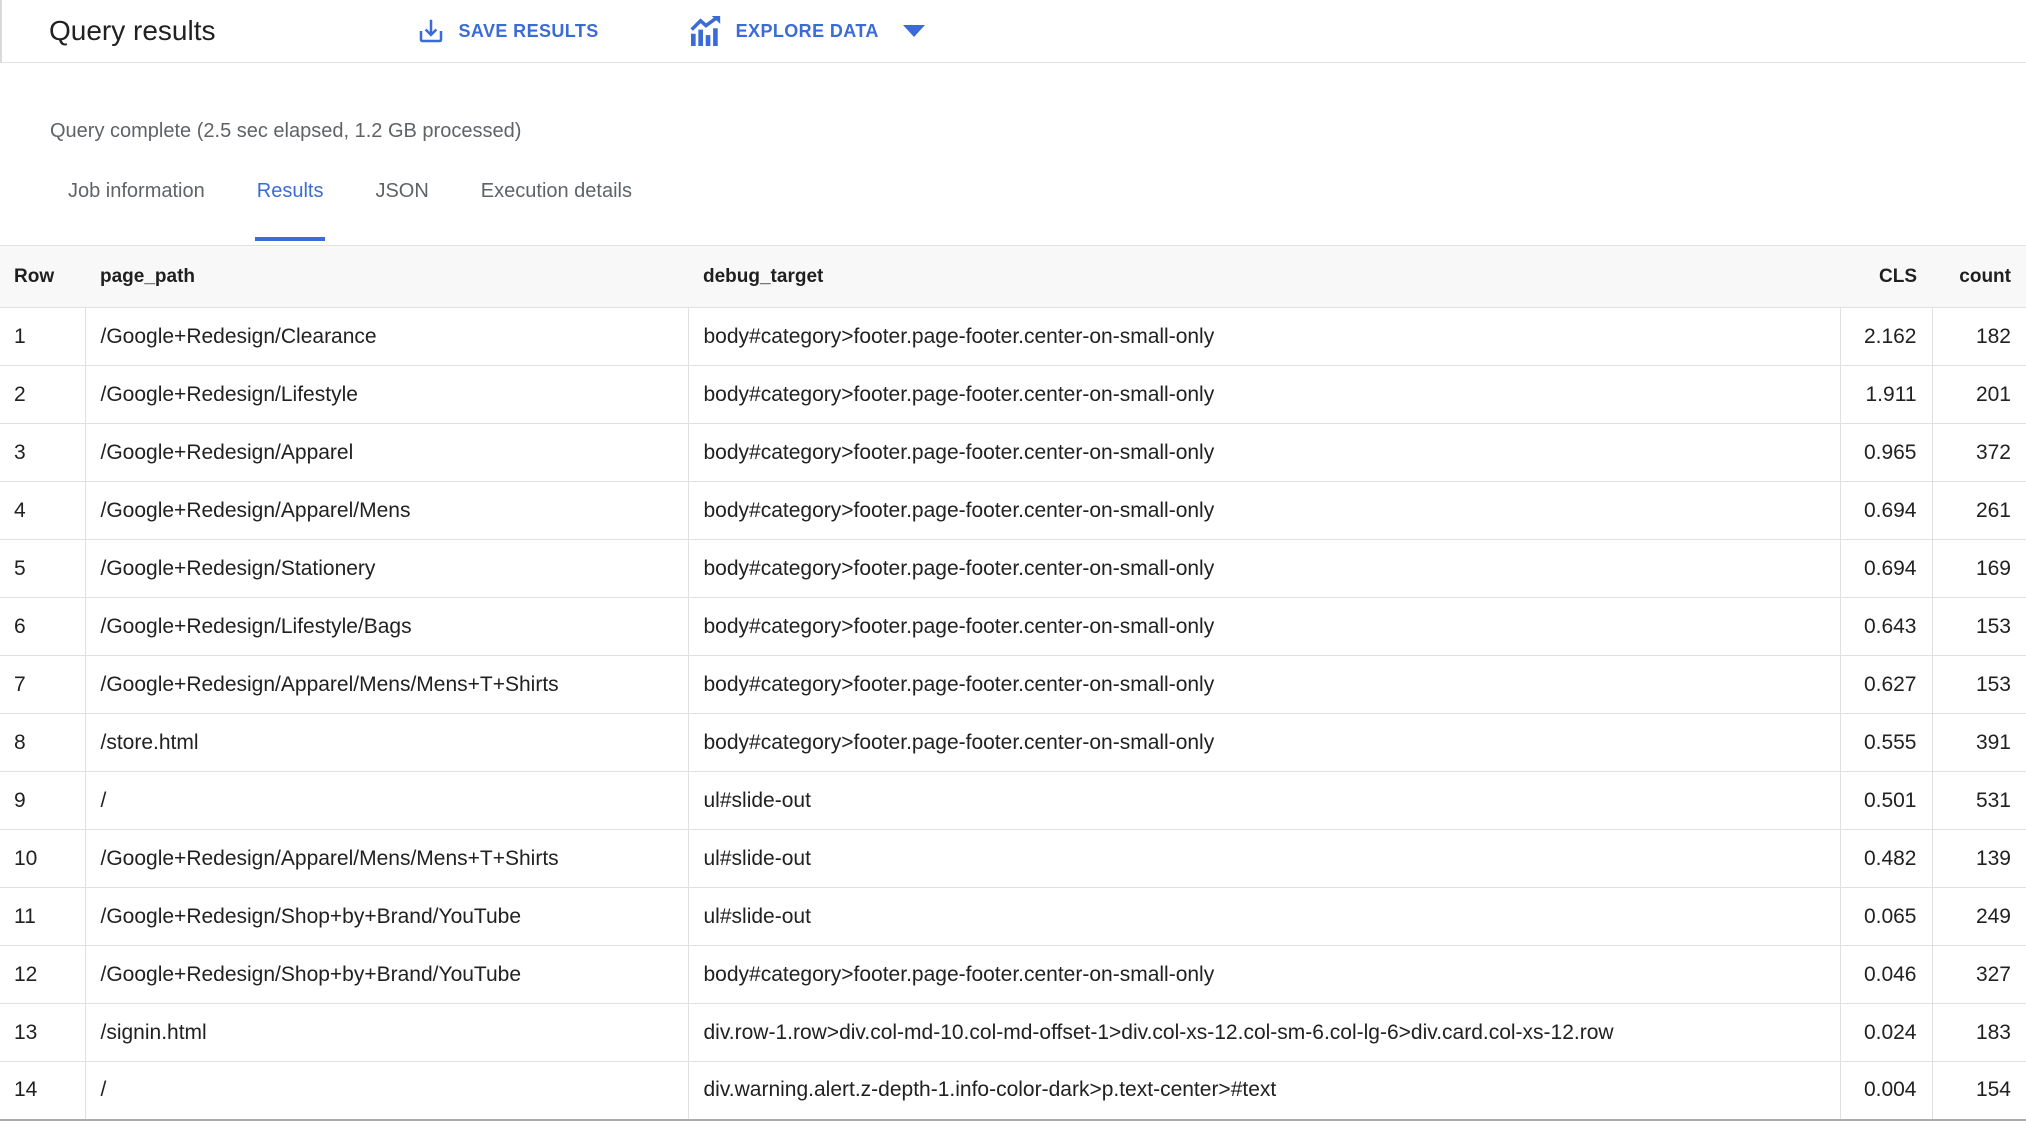 This screenshot has height=1128, width=2026. I want to click on row-number-cell: 12, so click(43, 974).